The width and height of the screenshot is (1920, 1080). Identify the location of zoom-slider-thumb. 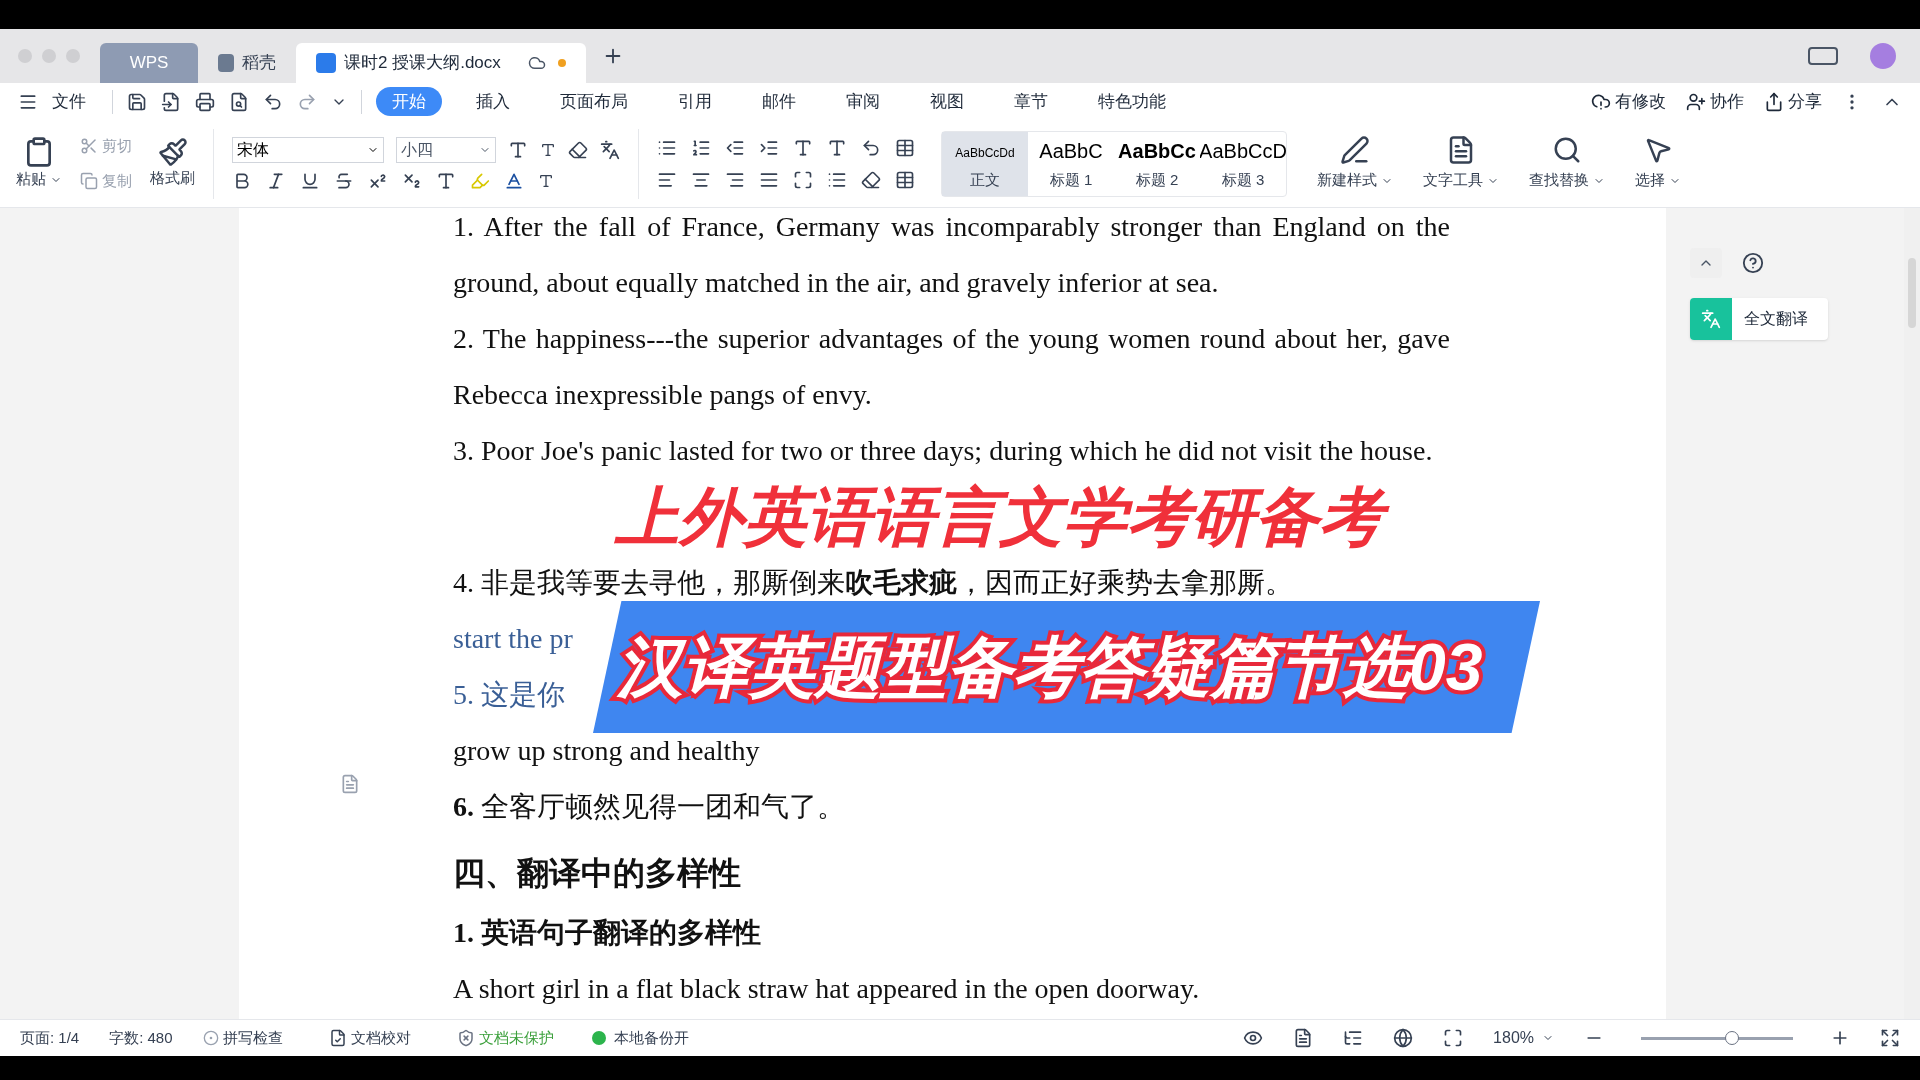
(1732, 1037).